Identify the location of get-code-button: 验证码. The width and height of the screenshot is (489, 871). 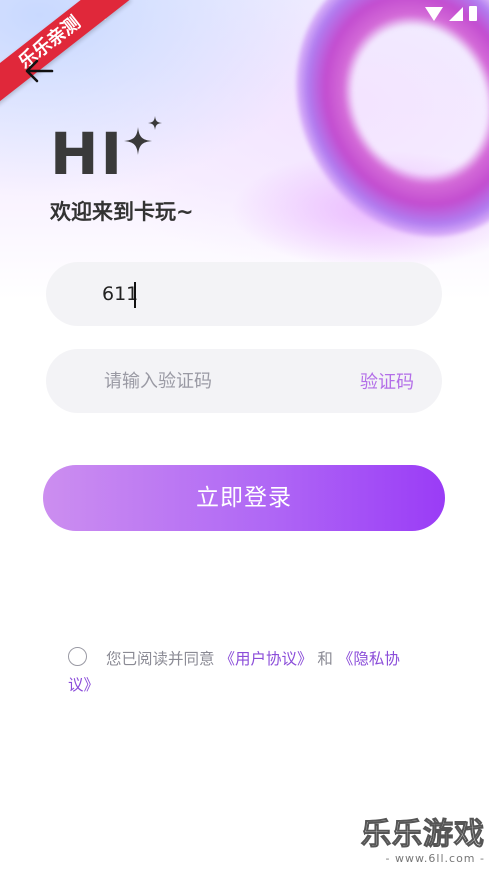
(387, 381).